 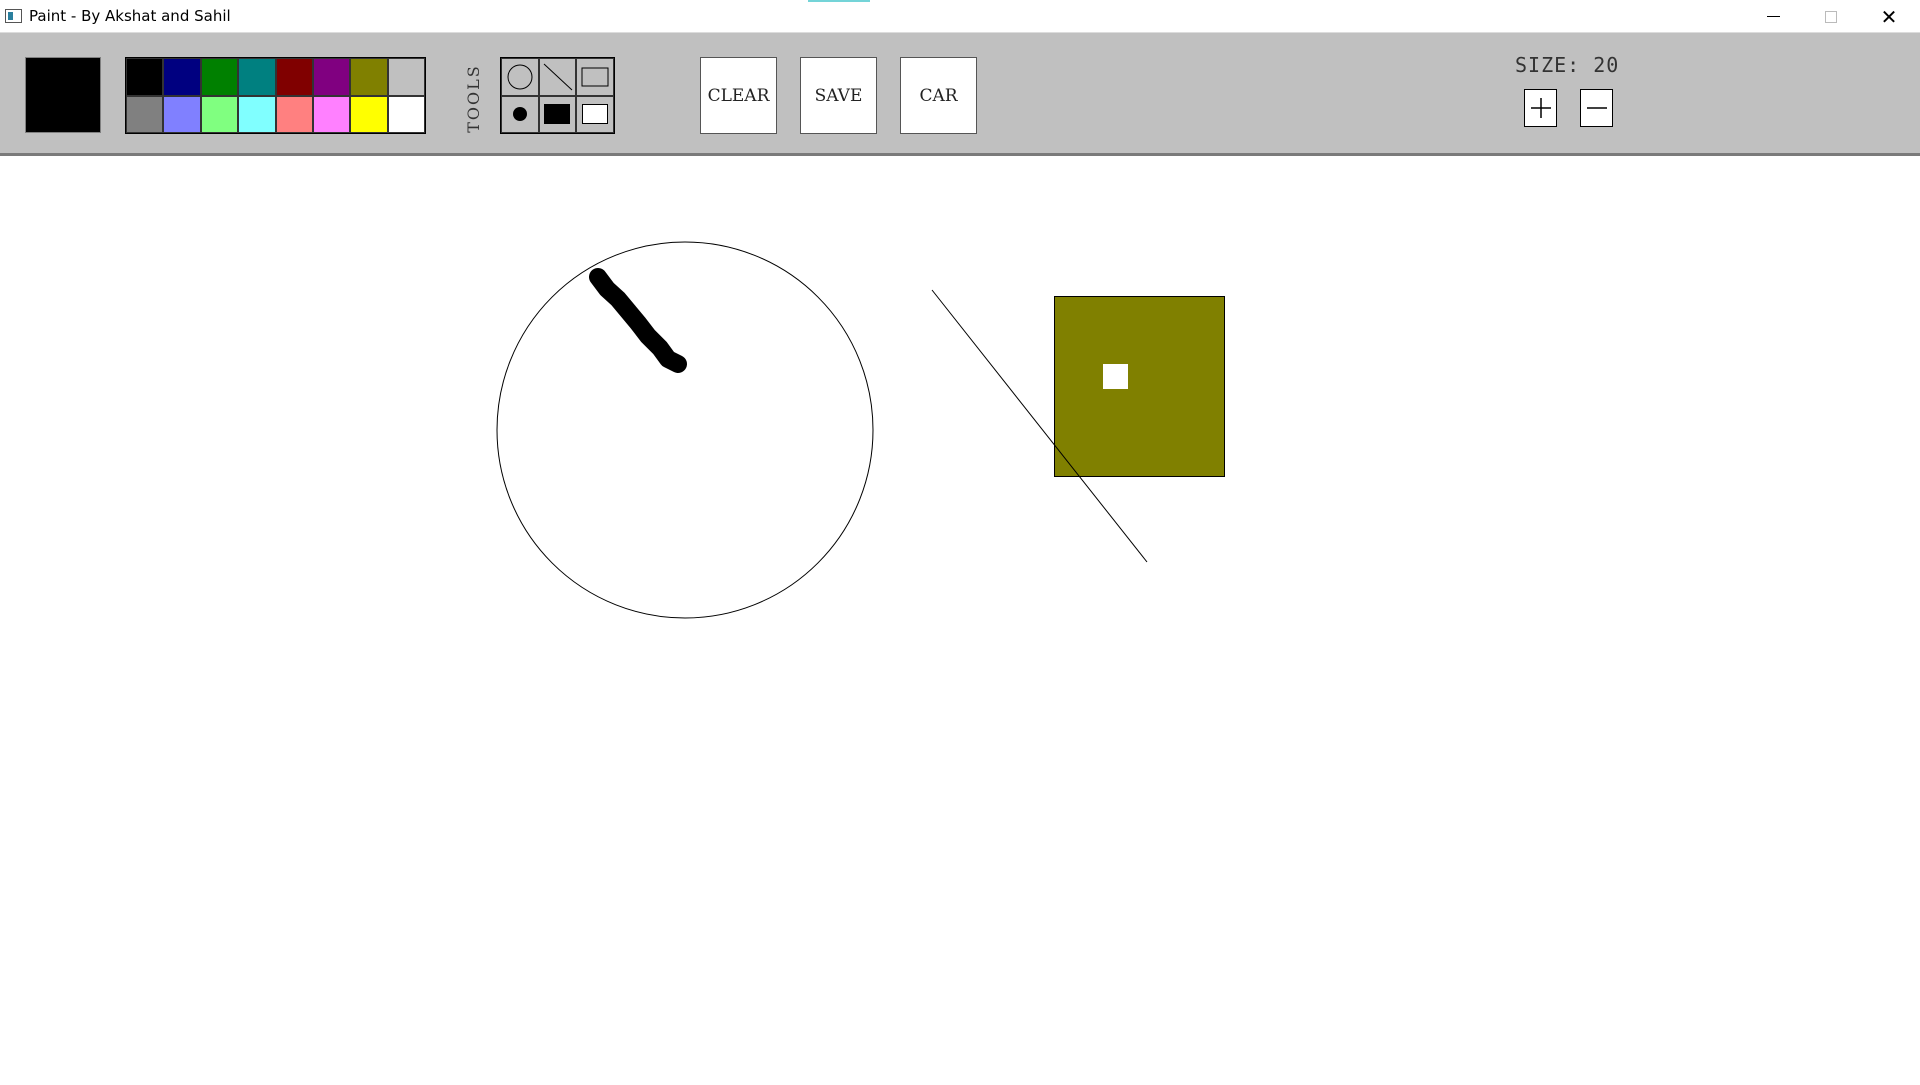 I want to click on tool-circle, so click(x=520, y=77).